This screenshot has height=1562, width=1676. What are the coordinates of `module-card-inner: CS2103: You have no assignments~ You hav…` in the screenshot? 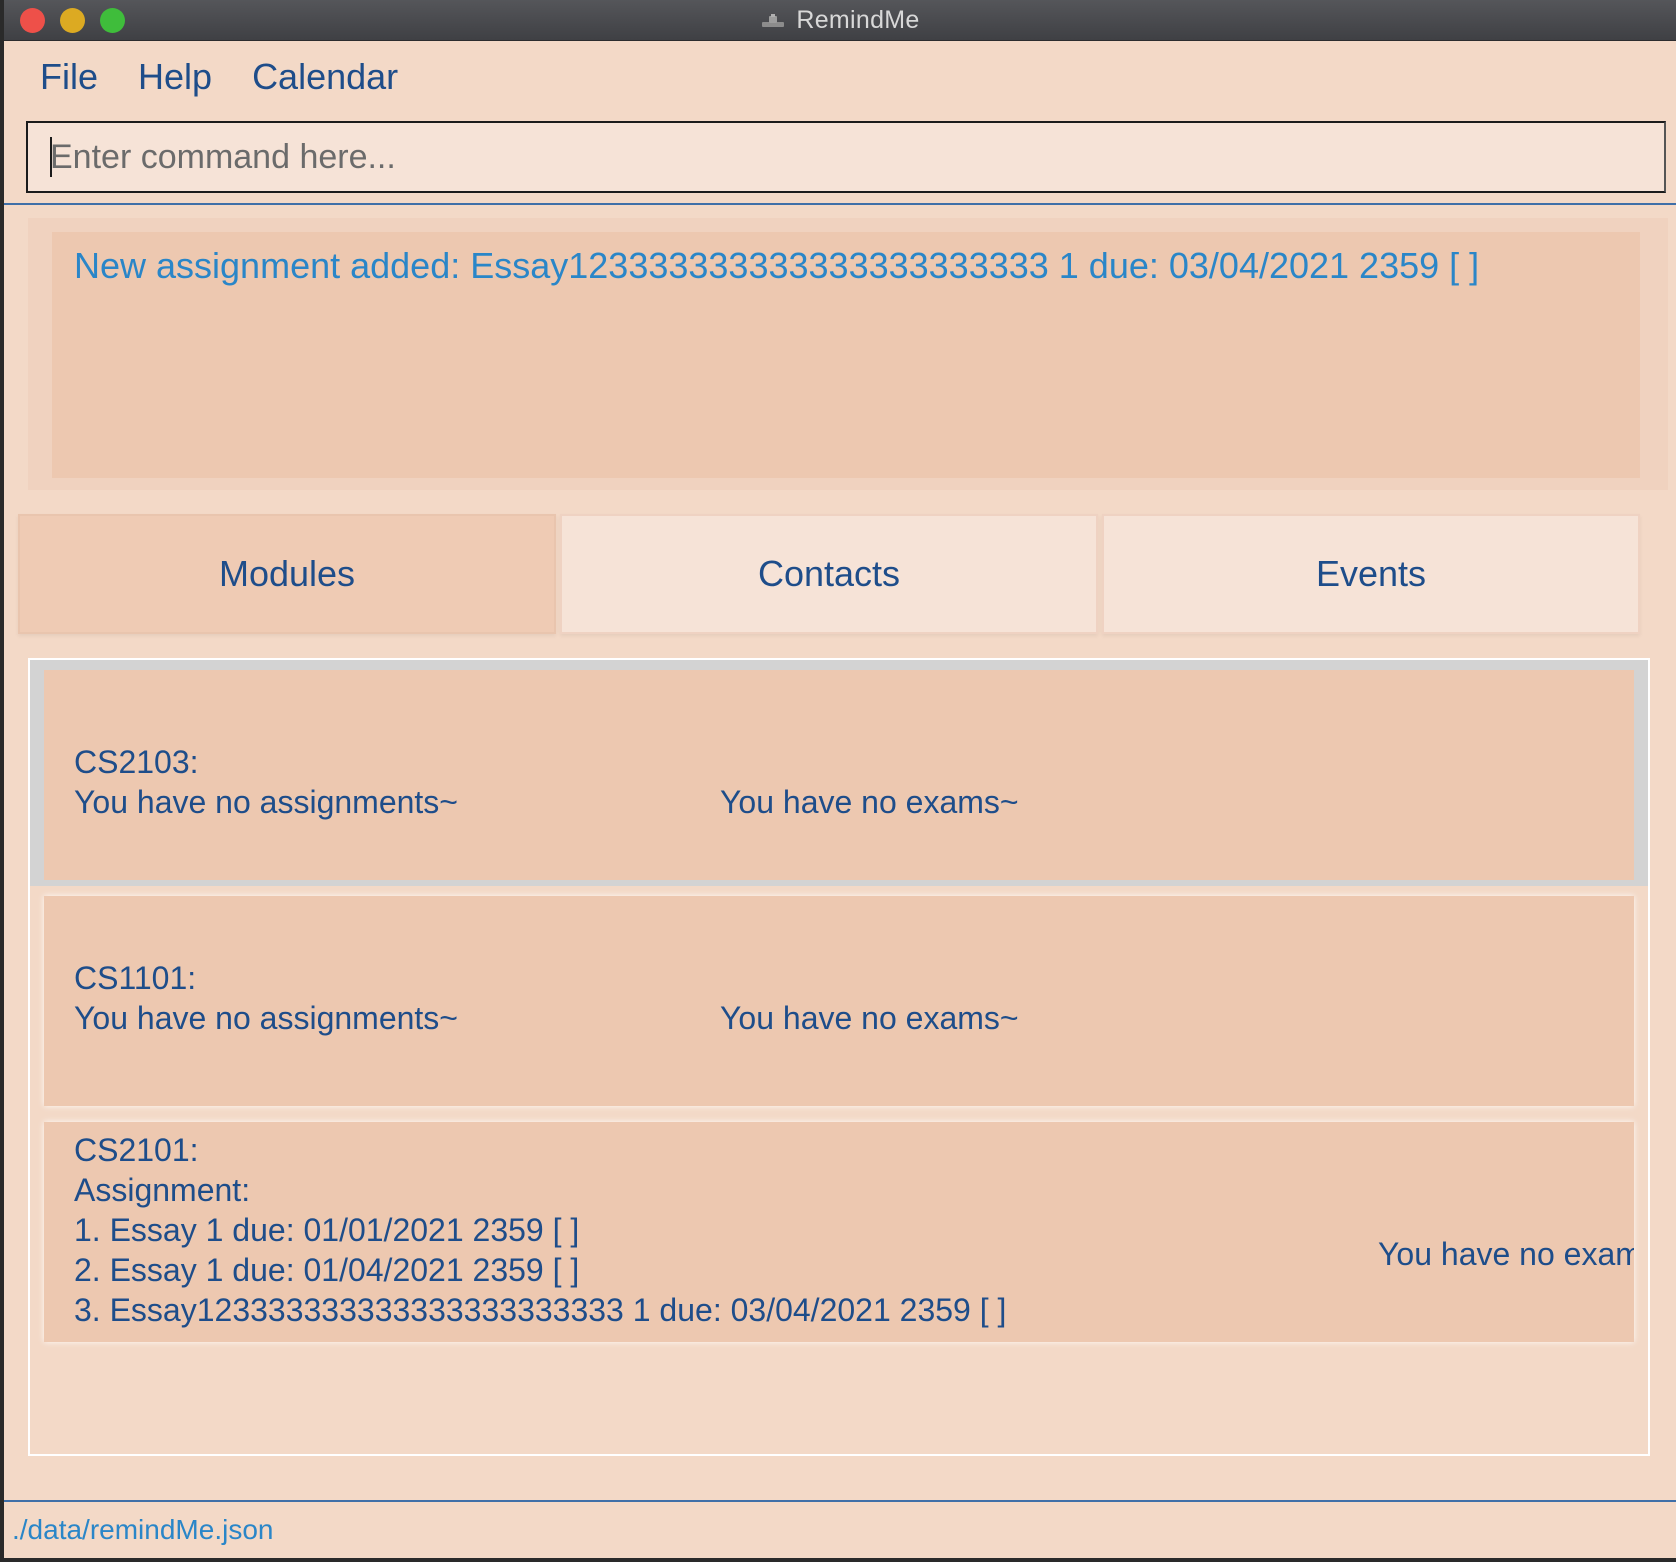 It's located at (839, 775).